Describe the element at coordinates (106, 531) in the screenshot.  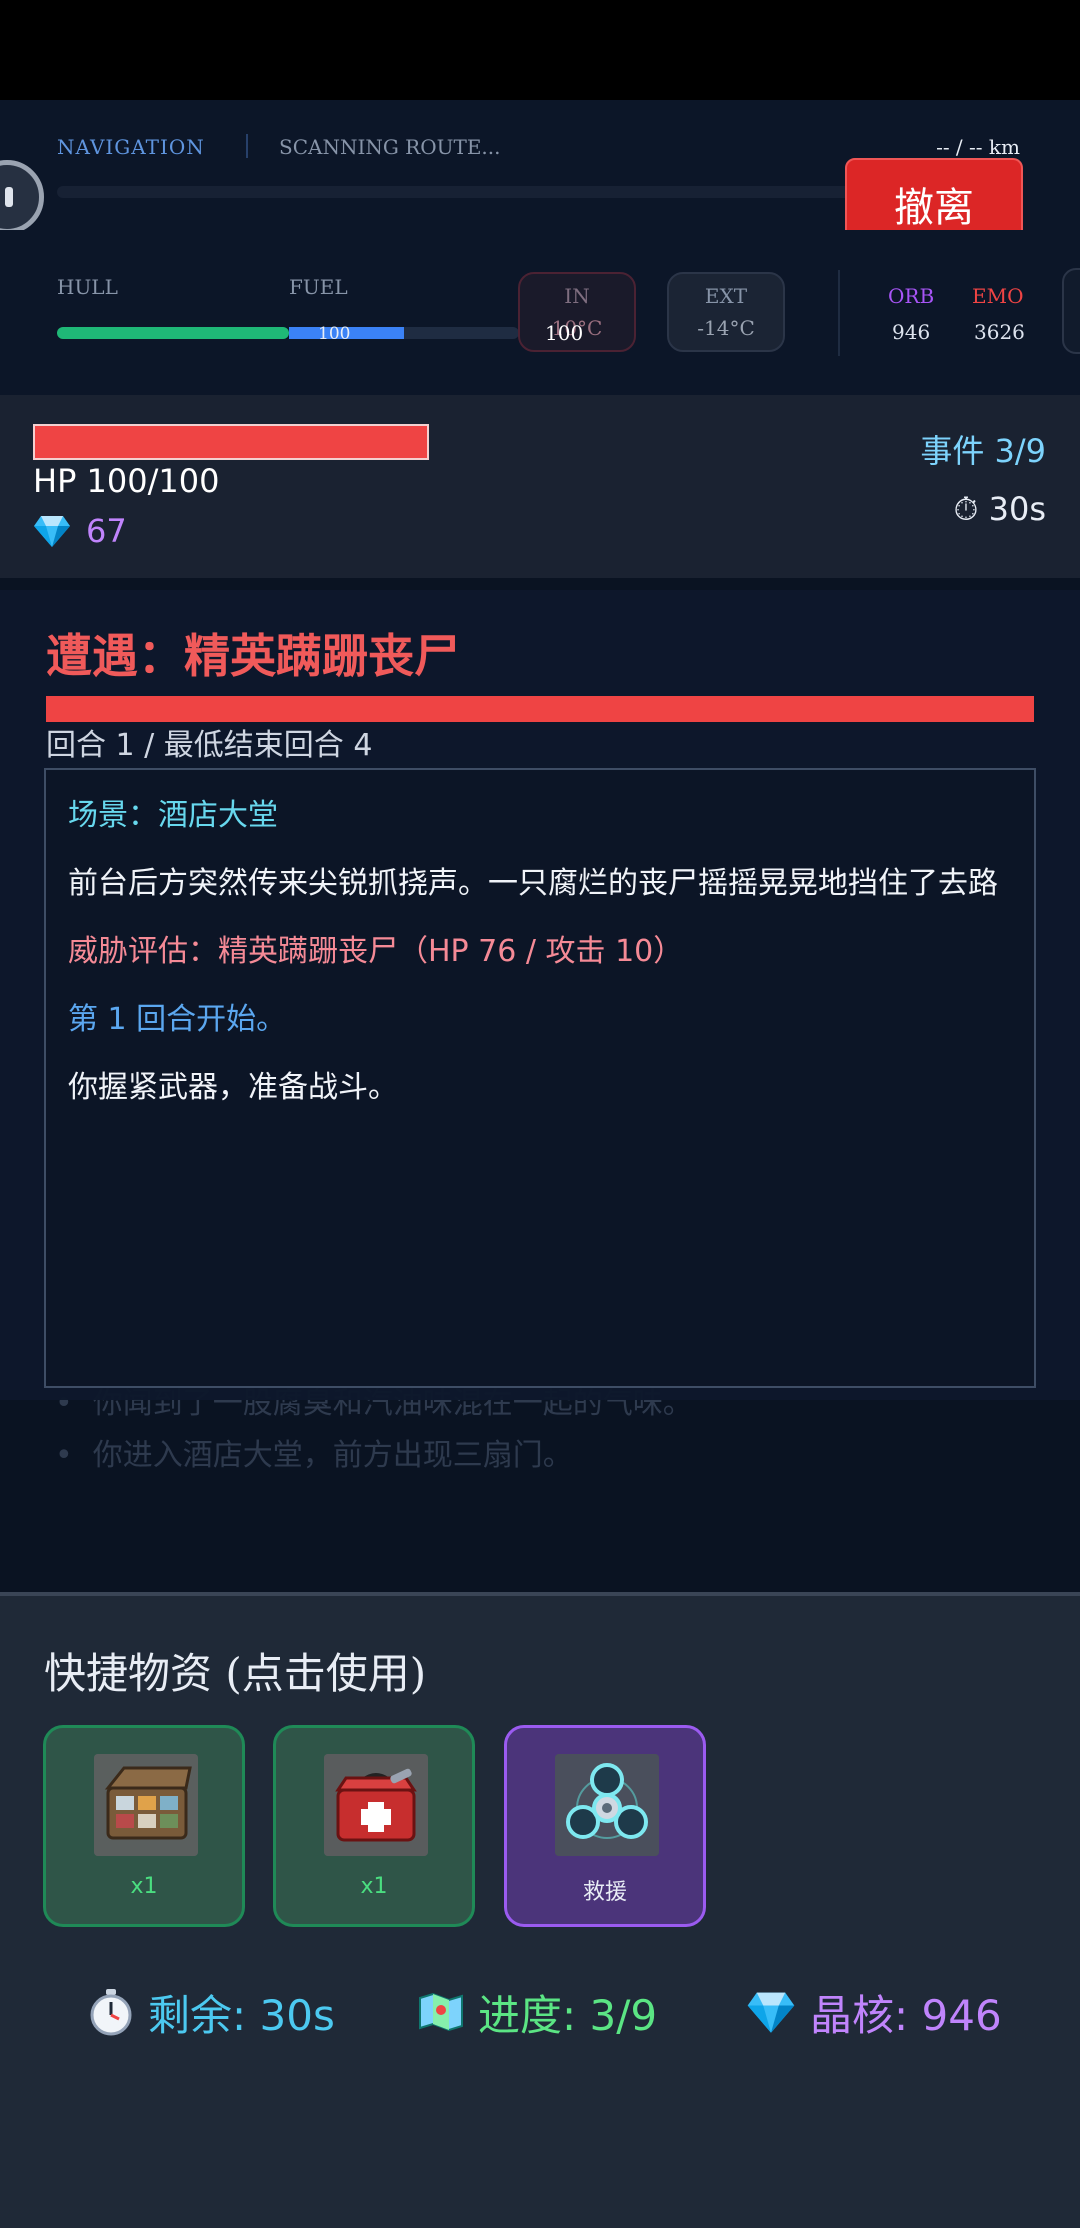
I see `gem-count: 67` at that location.